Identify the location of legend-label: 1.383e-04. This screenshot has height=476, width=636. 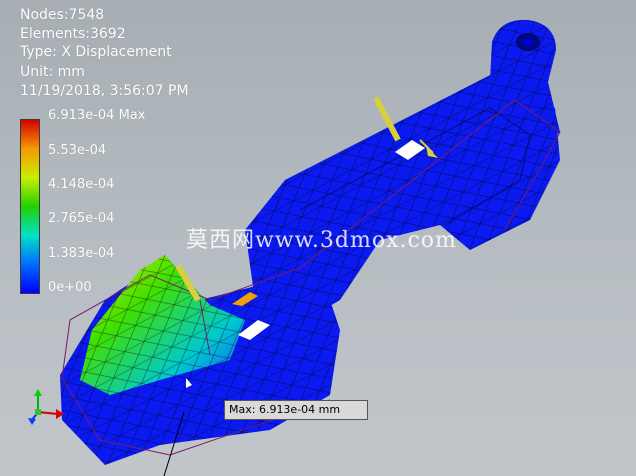
(81, 253).